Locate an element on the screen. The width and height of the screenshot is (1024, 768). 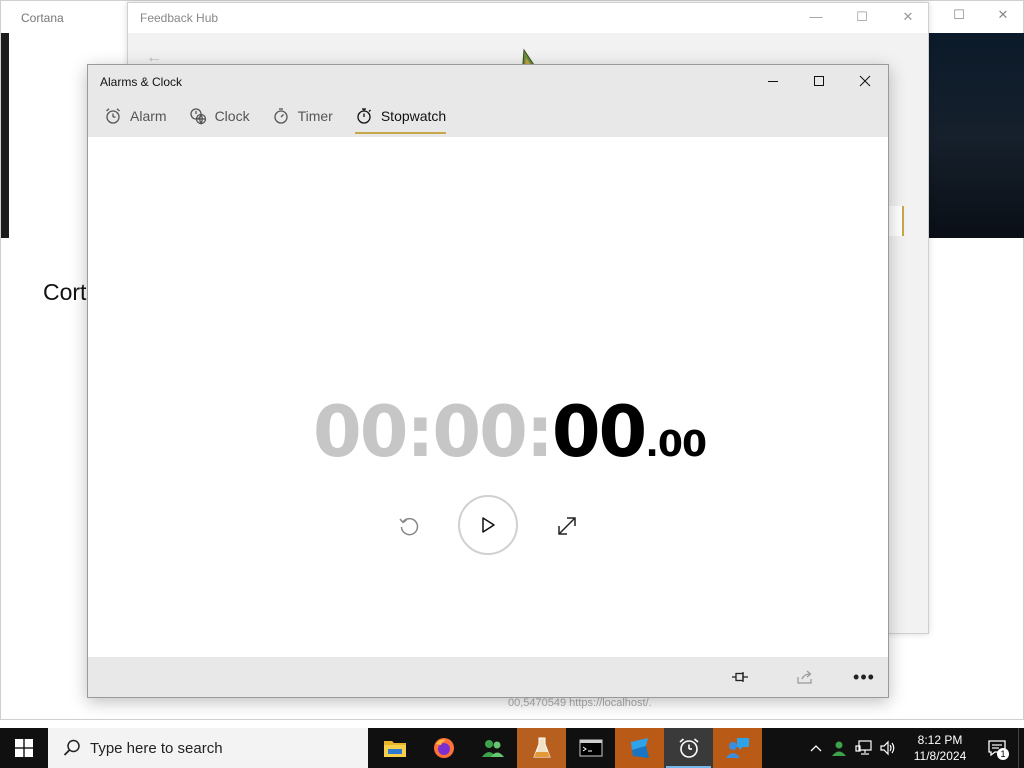
stopwatch-controls is located at coordinates (488, 525).